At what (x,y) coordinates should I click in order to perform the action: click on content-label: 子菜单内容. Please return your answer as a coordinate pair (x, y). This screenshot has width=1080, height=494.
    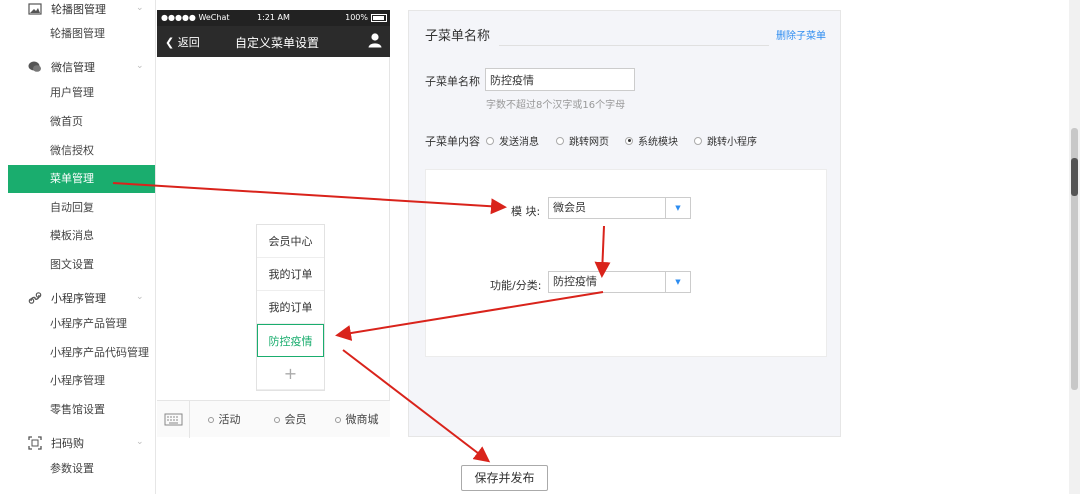
    Looking at the image, I should click on (452, 141).